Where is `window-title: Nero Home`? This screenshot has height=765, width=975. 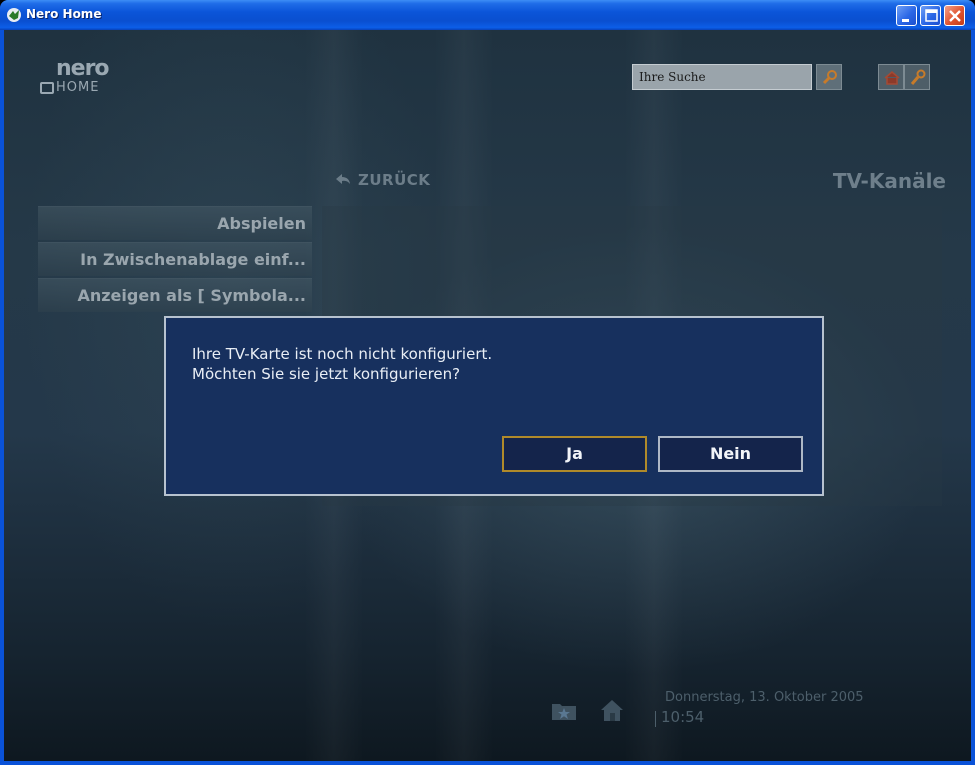
window-title: Nero Home is located at coordinates (64, 14).